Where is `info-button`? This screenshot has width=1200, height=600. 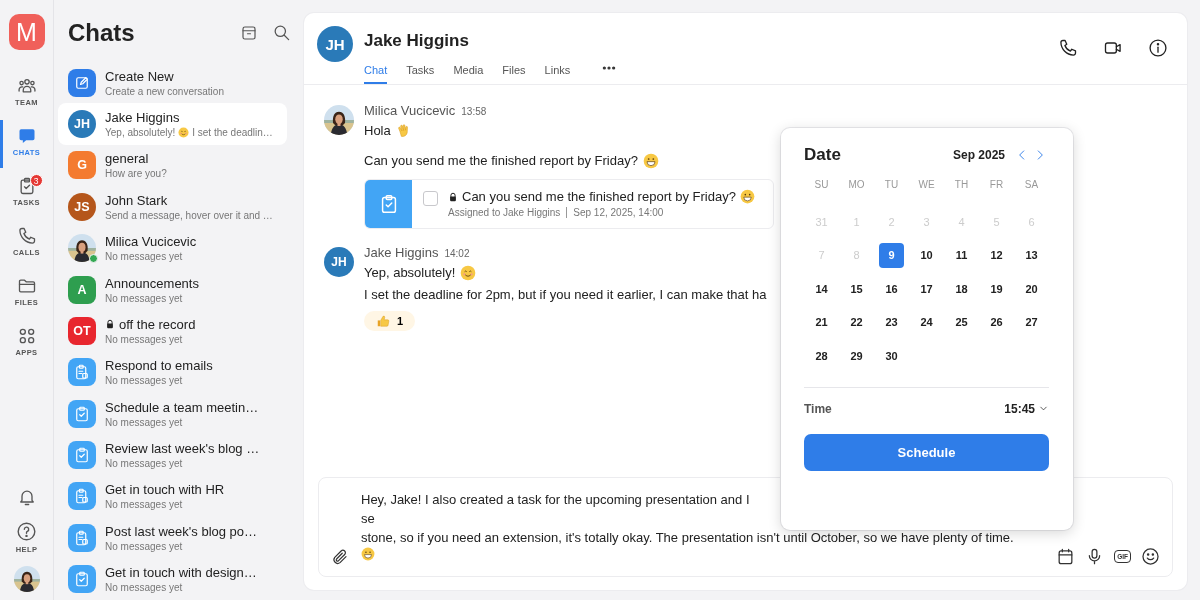 info-button is located at coordinates (1158, 48).